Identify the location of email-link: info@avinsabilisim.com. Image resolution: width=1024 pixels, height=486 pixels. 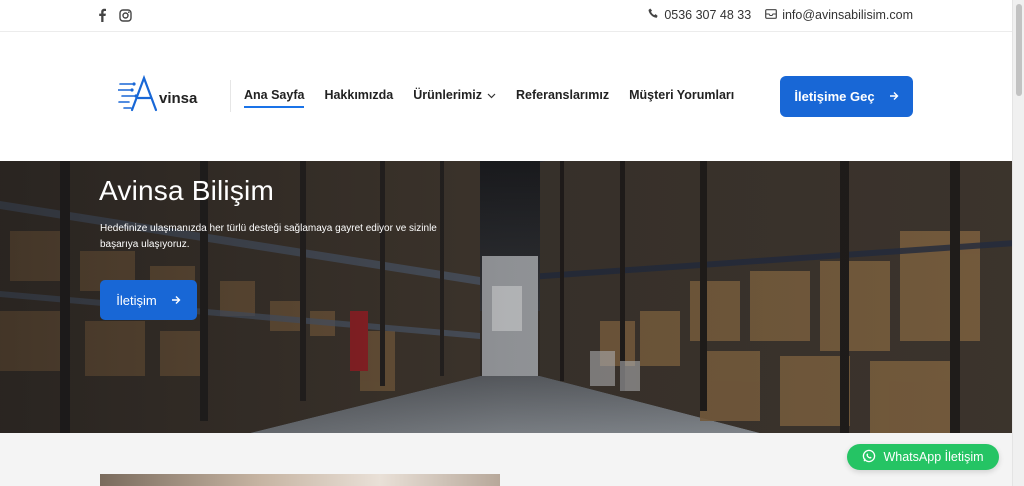
(839, 15).